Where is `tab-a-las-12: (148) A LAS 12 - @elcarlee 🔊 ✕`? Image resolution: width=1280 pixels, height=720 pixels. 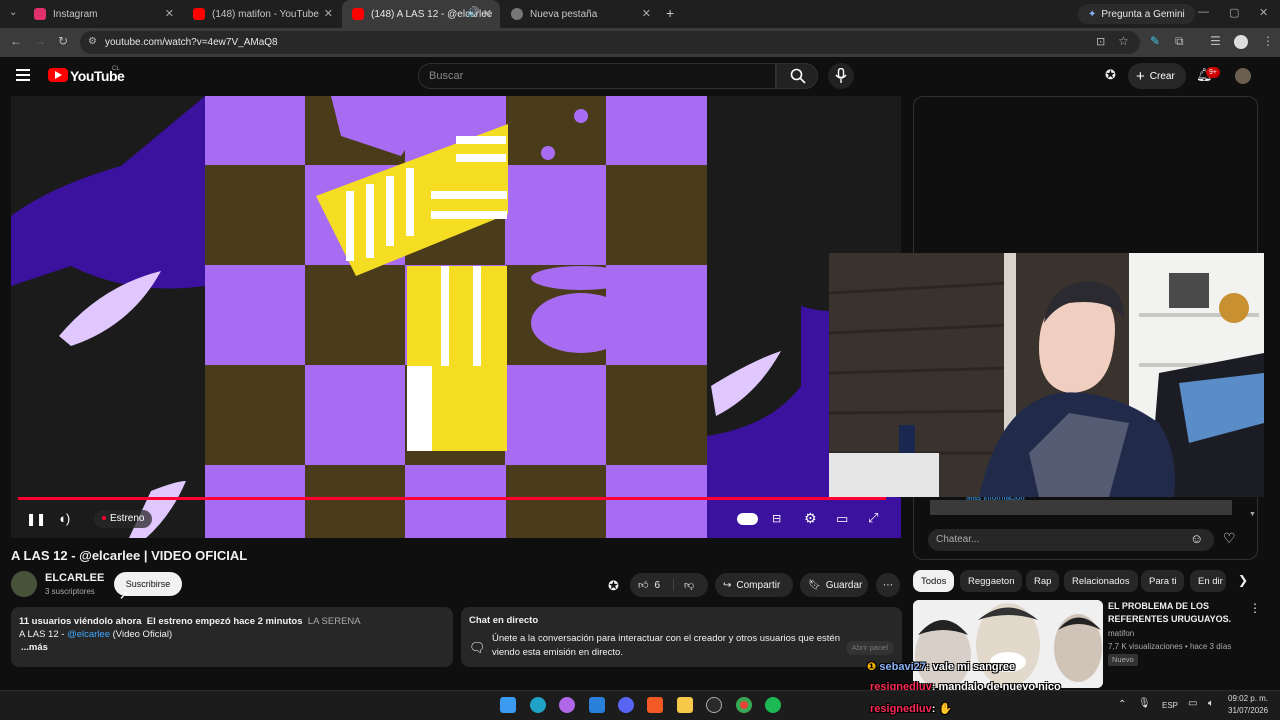
tab-a-las-12: (148) A LAS 12 - @elcarlee 🔊 ✕ is located at coordinates (421, 14).